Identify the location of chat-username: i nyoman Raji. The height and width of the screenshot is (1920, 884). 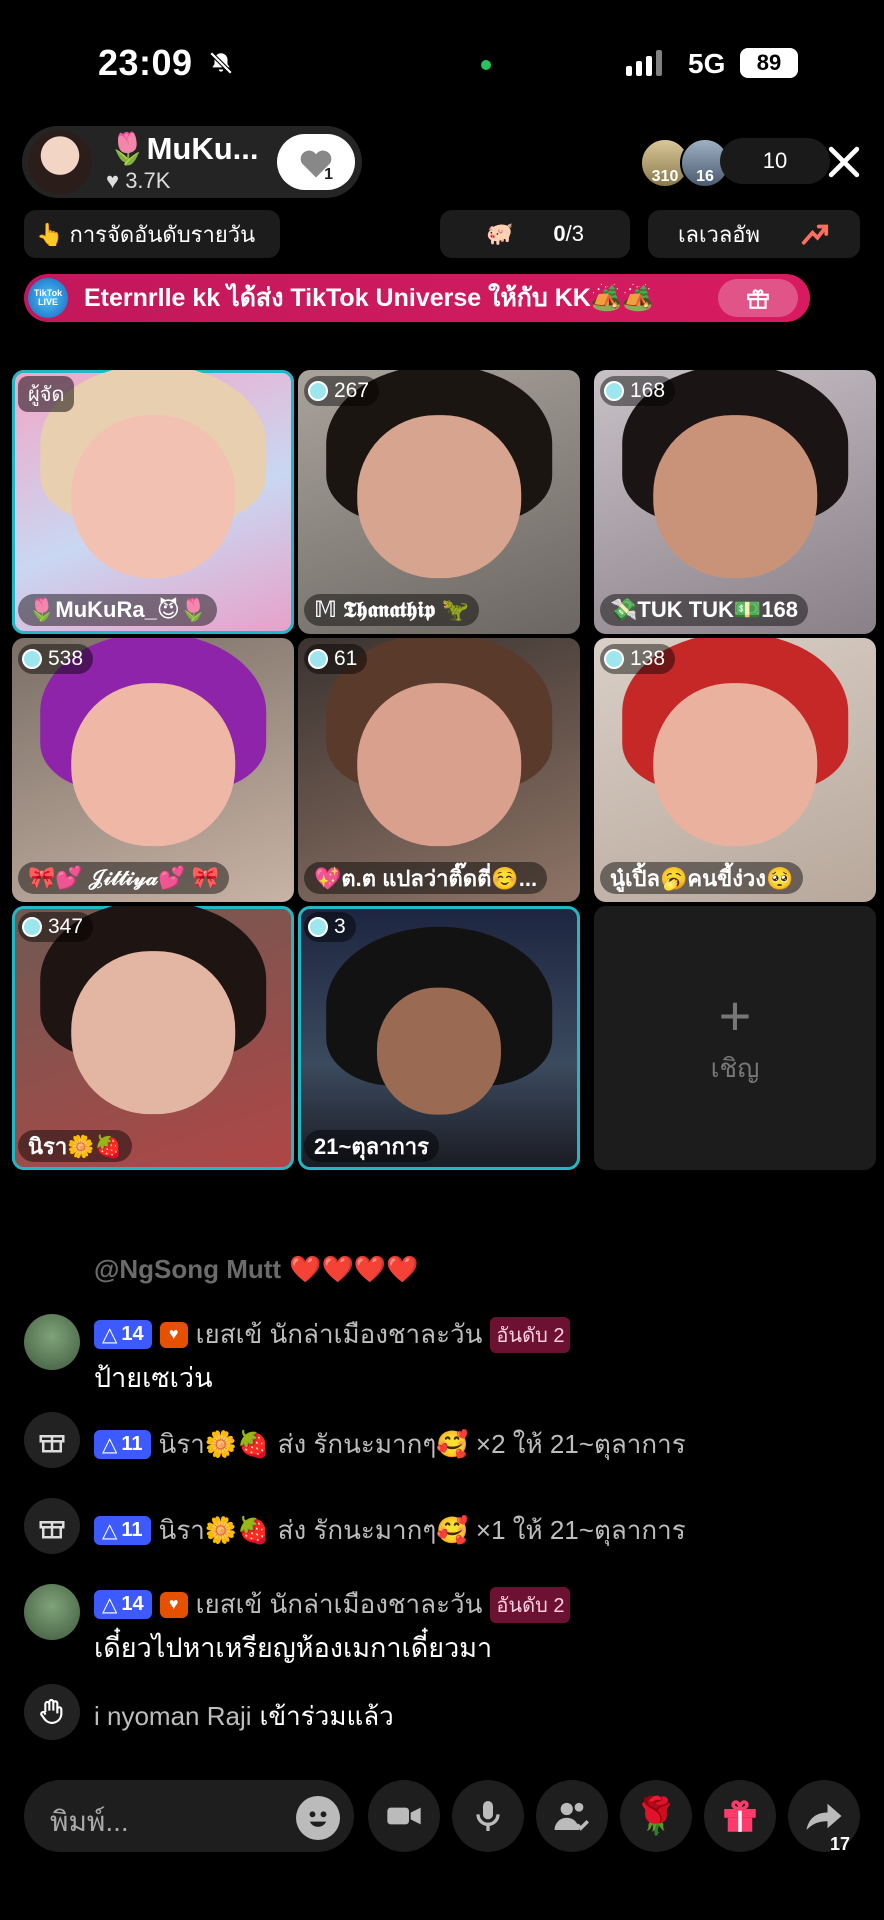
(173, 1716).